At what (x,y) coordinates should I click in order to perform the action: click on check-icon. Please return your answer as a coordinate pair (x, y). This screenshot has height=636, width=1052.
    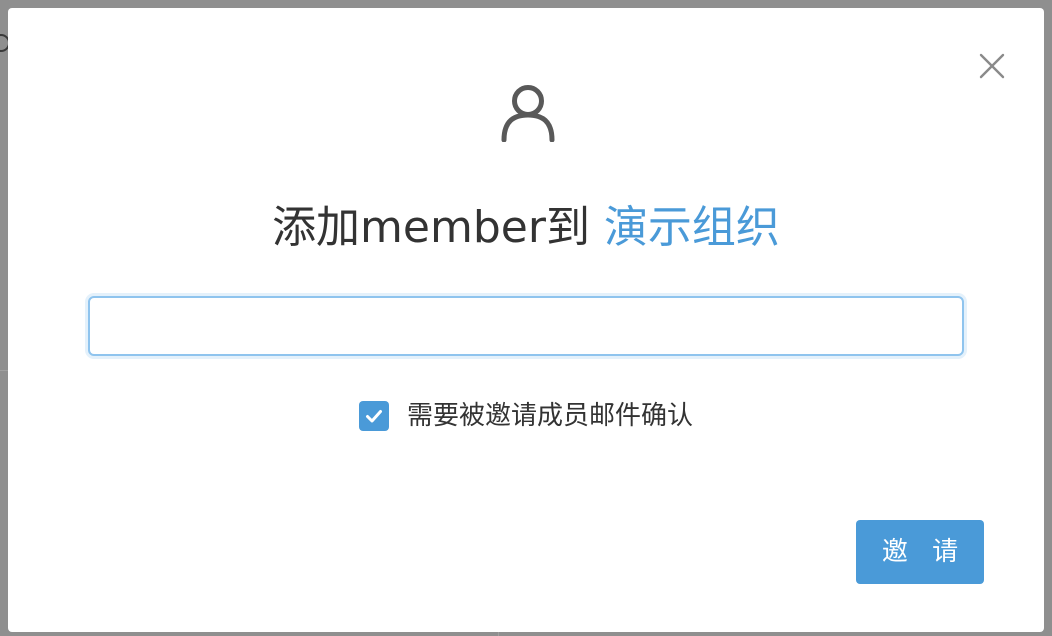
    Looking at the image, I should click on (373, 416).